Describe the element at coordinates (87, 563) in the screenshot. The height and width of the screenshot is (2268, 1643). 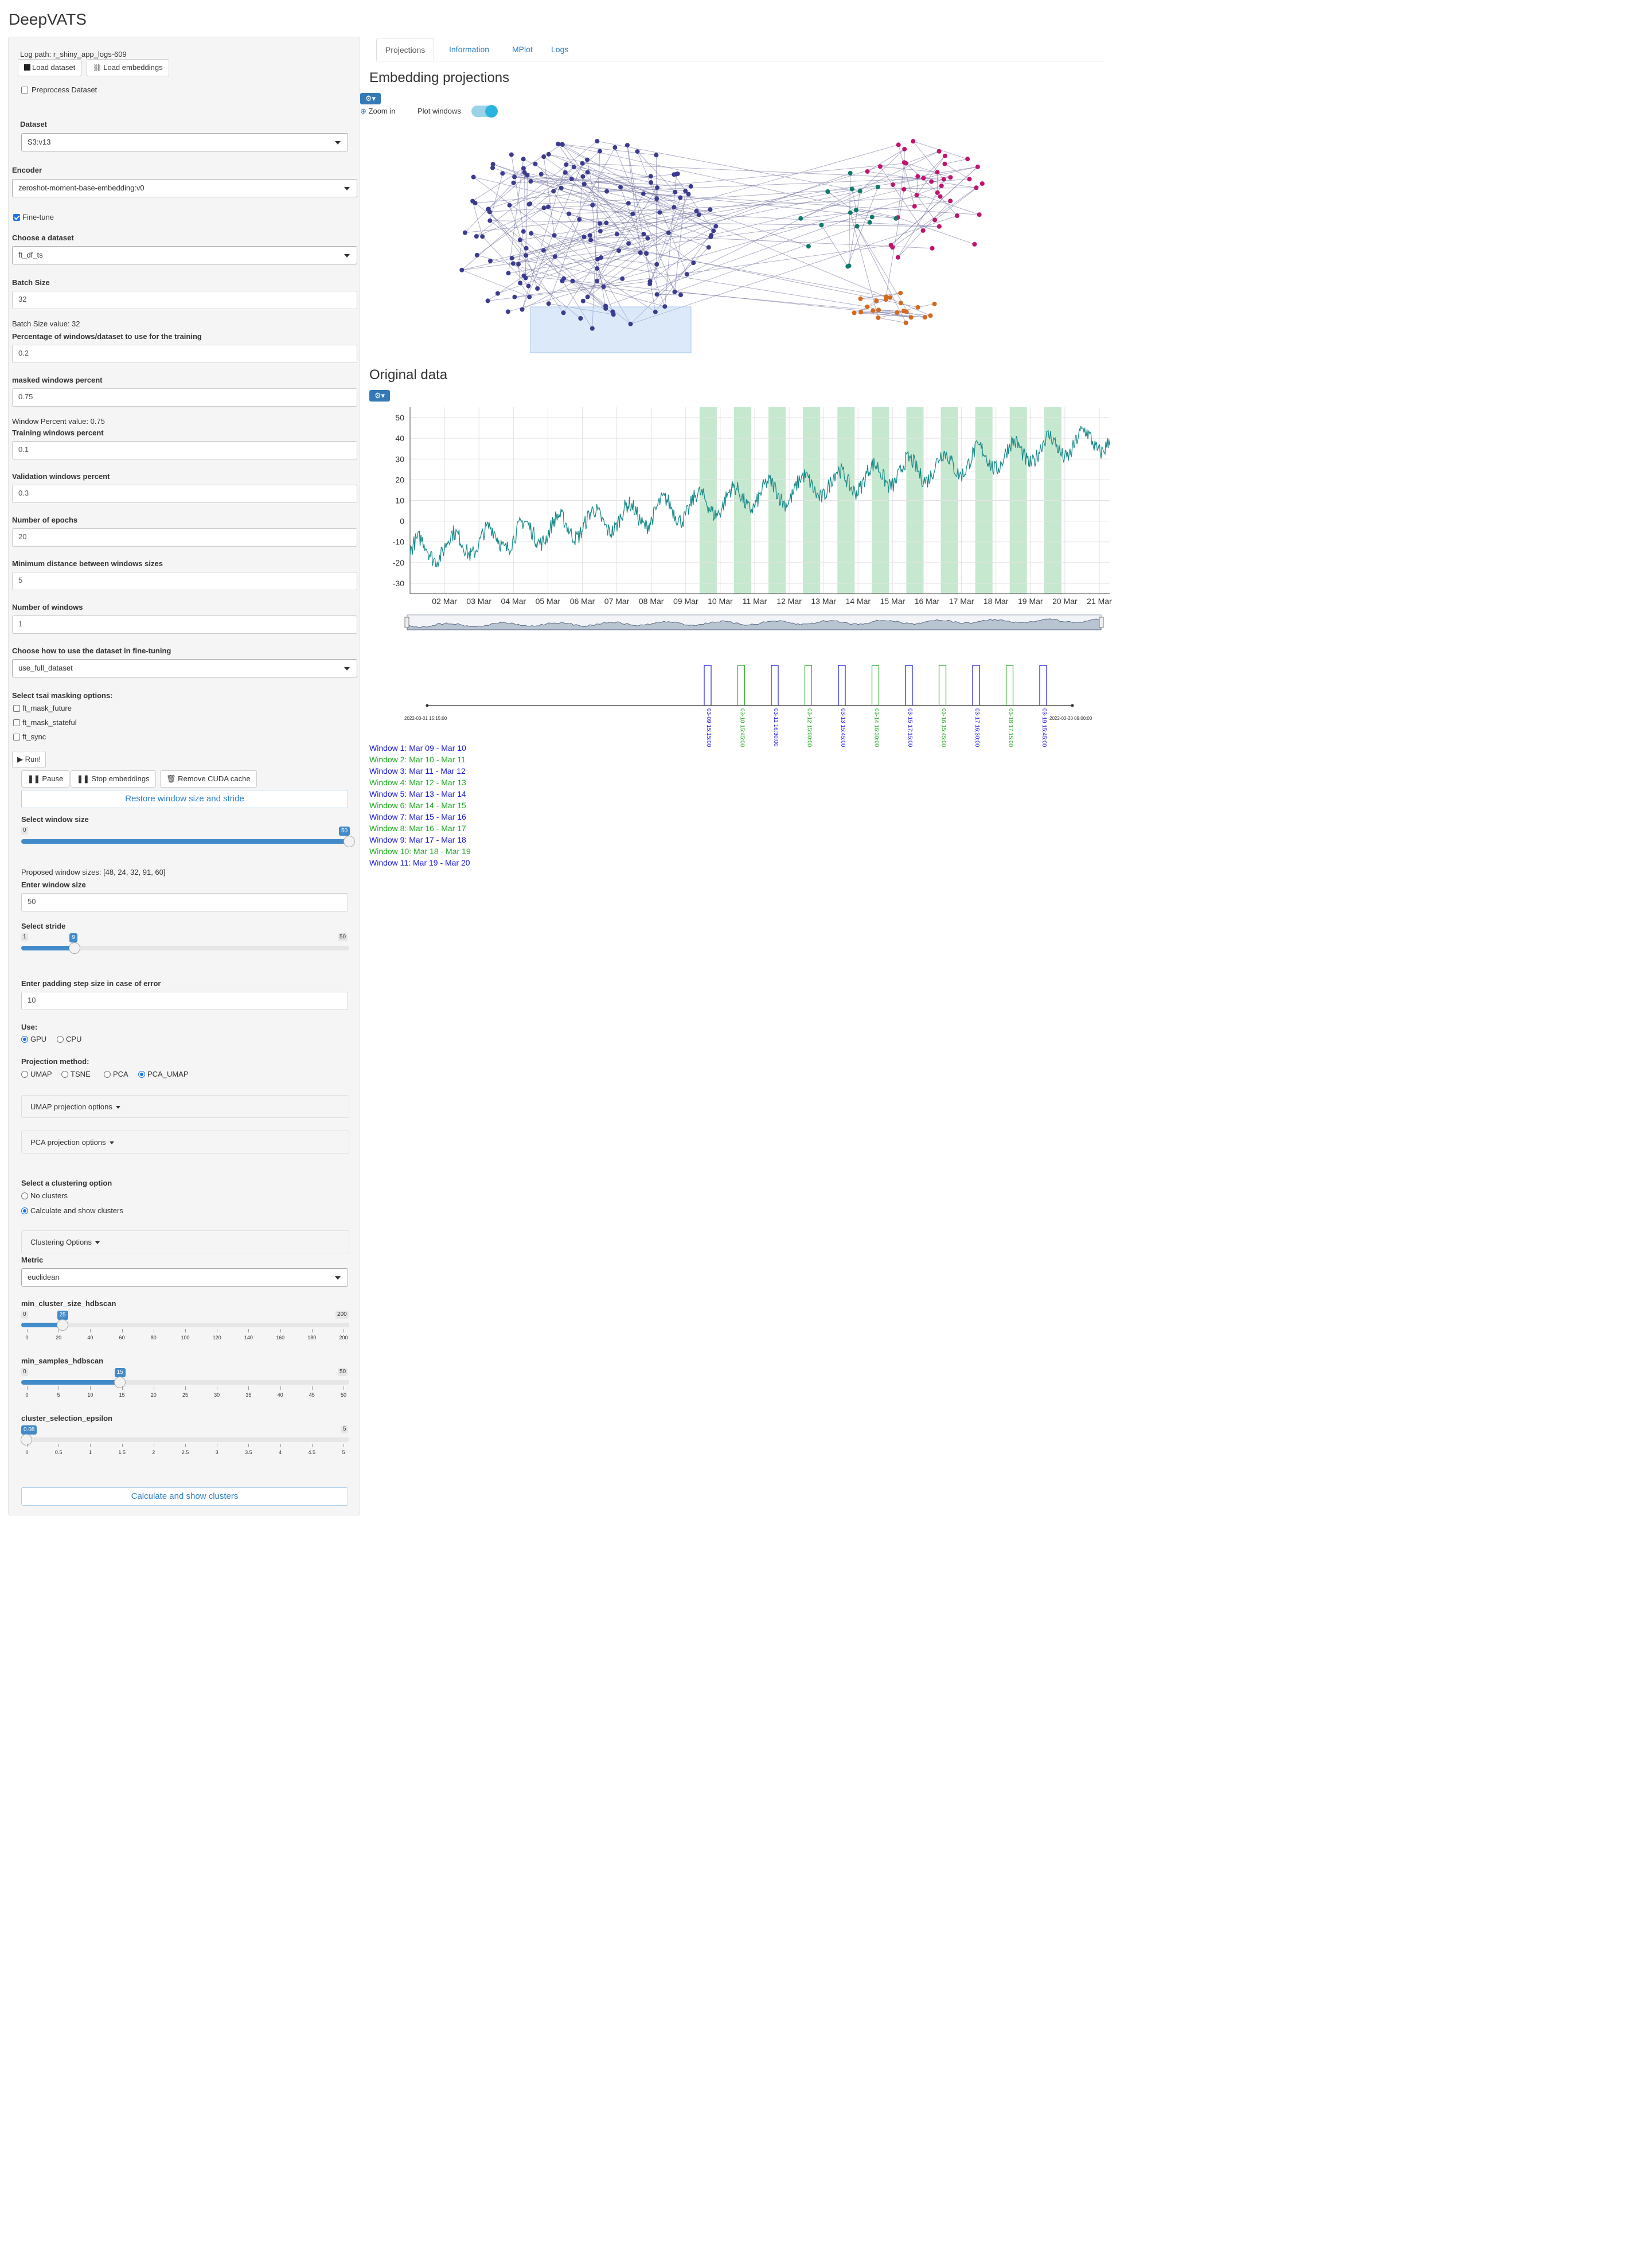
I see `min-dist-label: Minimum distance between windows sizes` at that location.